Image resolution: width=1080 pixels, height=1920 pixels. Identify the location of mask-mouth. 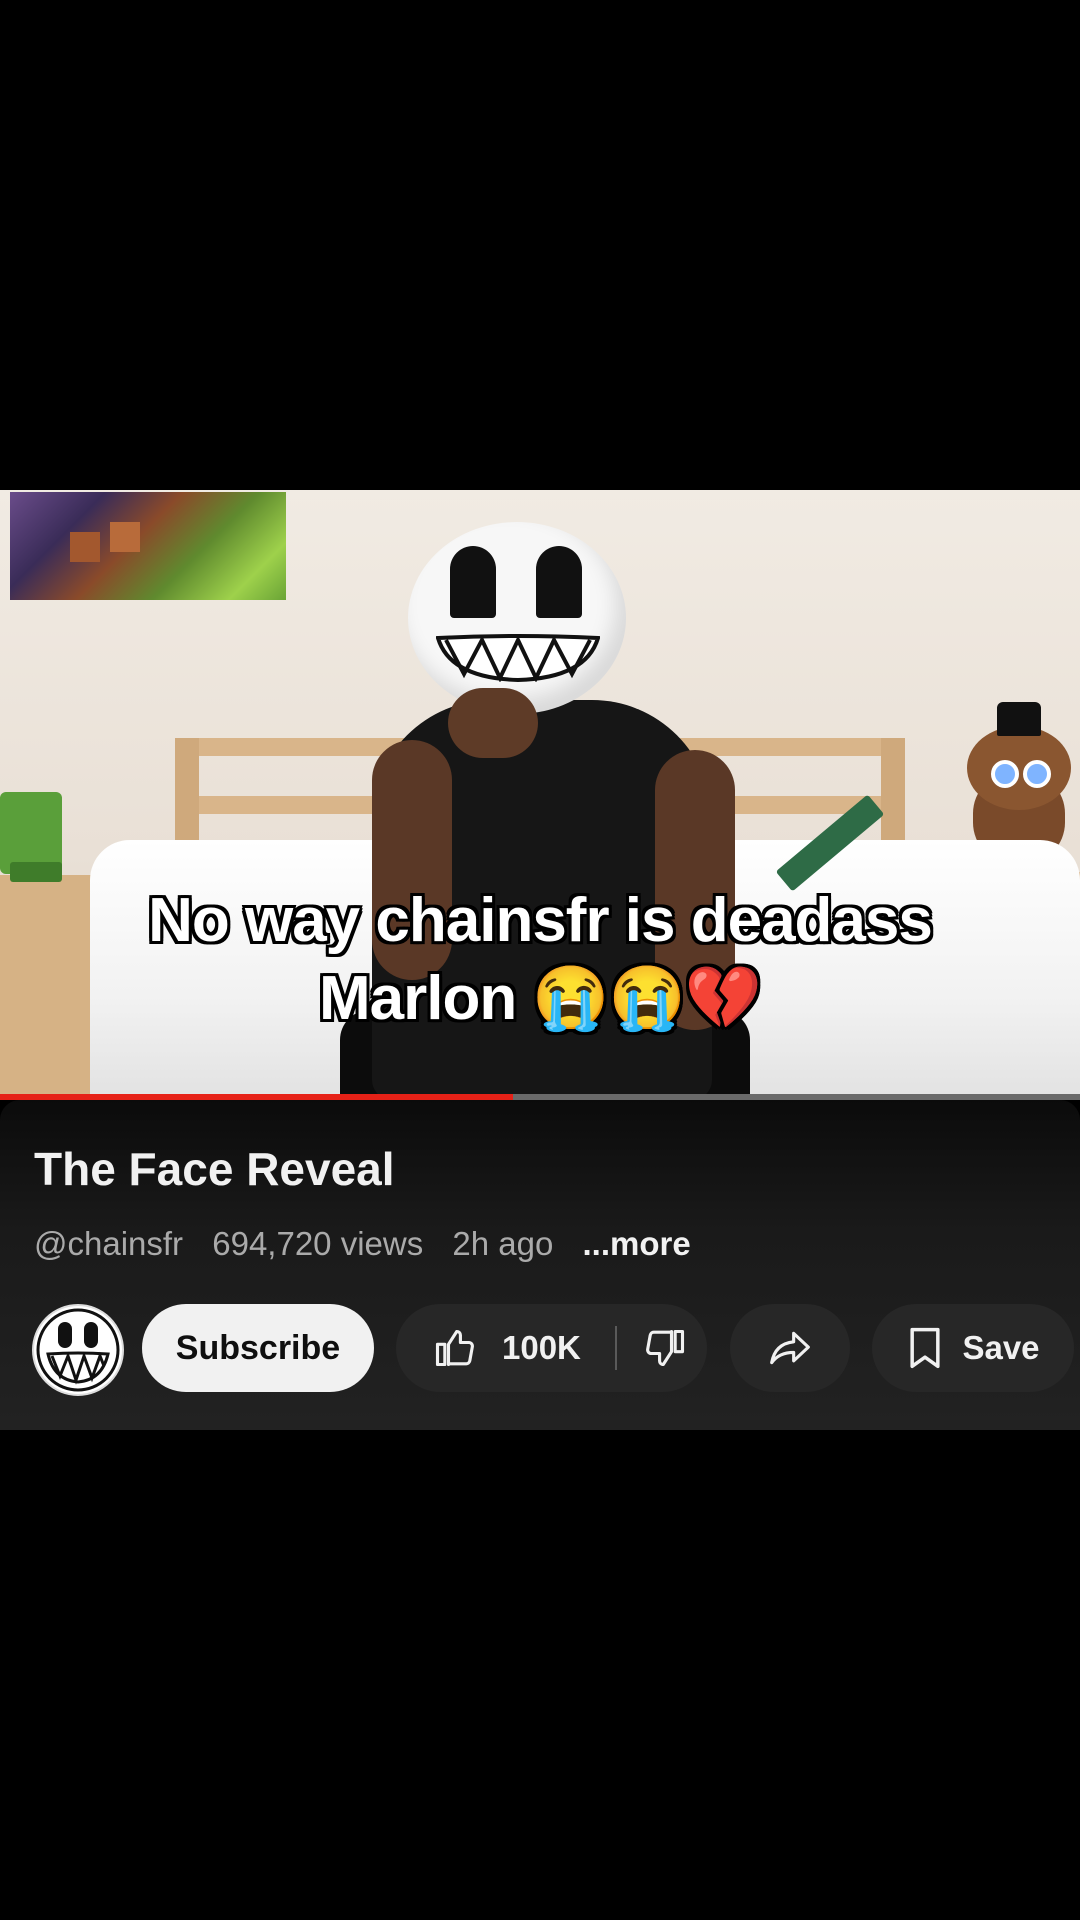
(518, 658).